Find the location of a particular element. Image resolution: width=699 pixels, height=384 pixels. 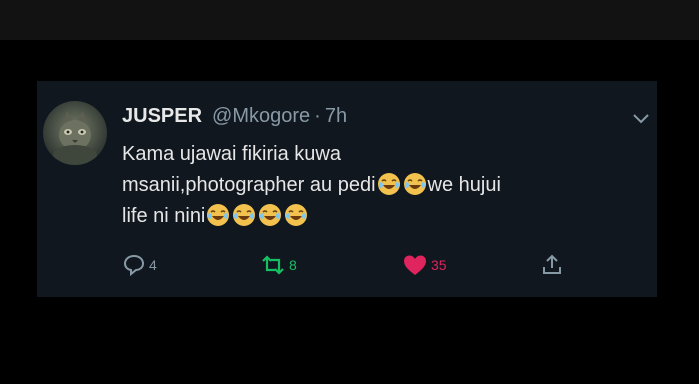

avatar is located at coordinates (75, 133).